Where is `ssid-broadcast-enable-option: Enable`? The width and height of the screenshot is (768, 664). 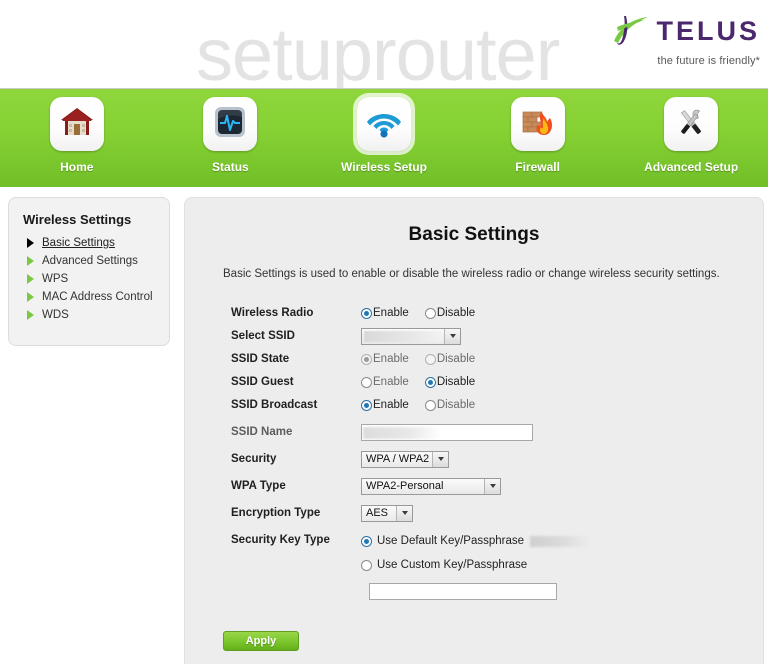
ssid-broadcast-enable-option: Enable is located at coordinates (385, 405).